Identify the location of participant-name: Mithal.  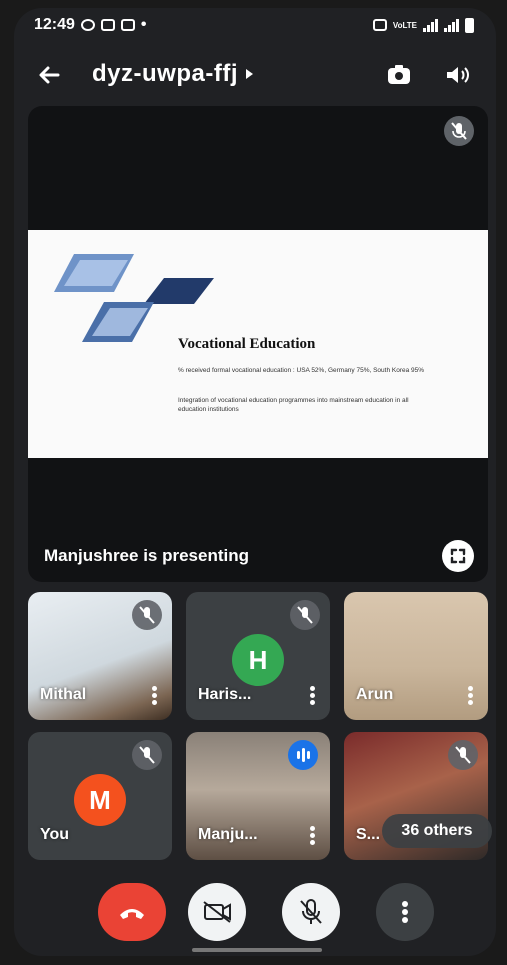
(63, 694).